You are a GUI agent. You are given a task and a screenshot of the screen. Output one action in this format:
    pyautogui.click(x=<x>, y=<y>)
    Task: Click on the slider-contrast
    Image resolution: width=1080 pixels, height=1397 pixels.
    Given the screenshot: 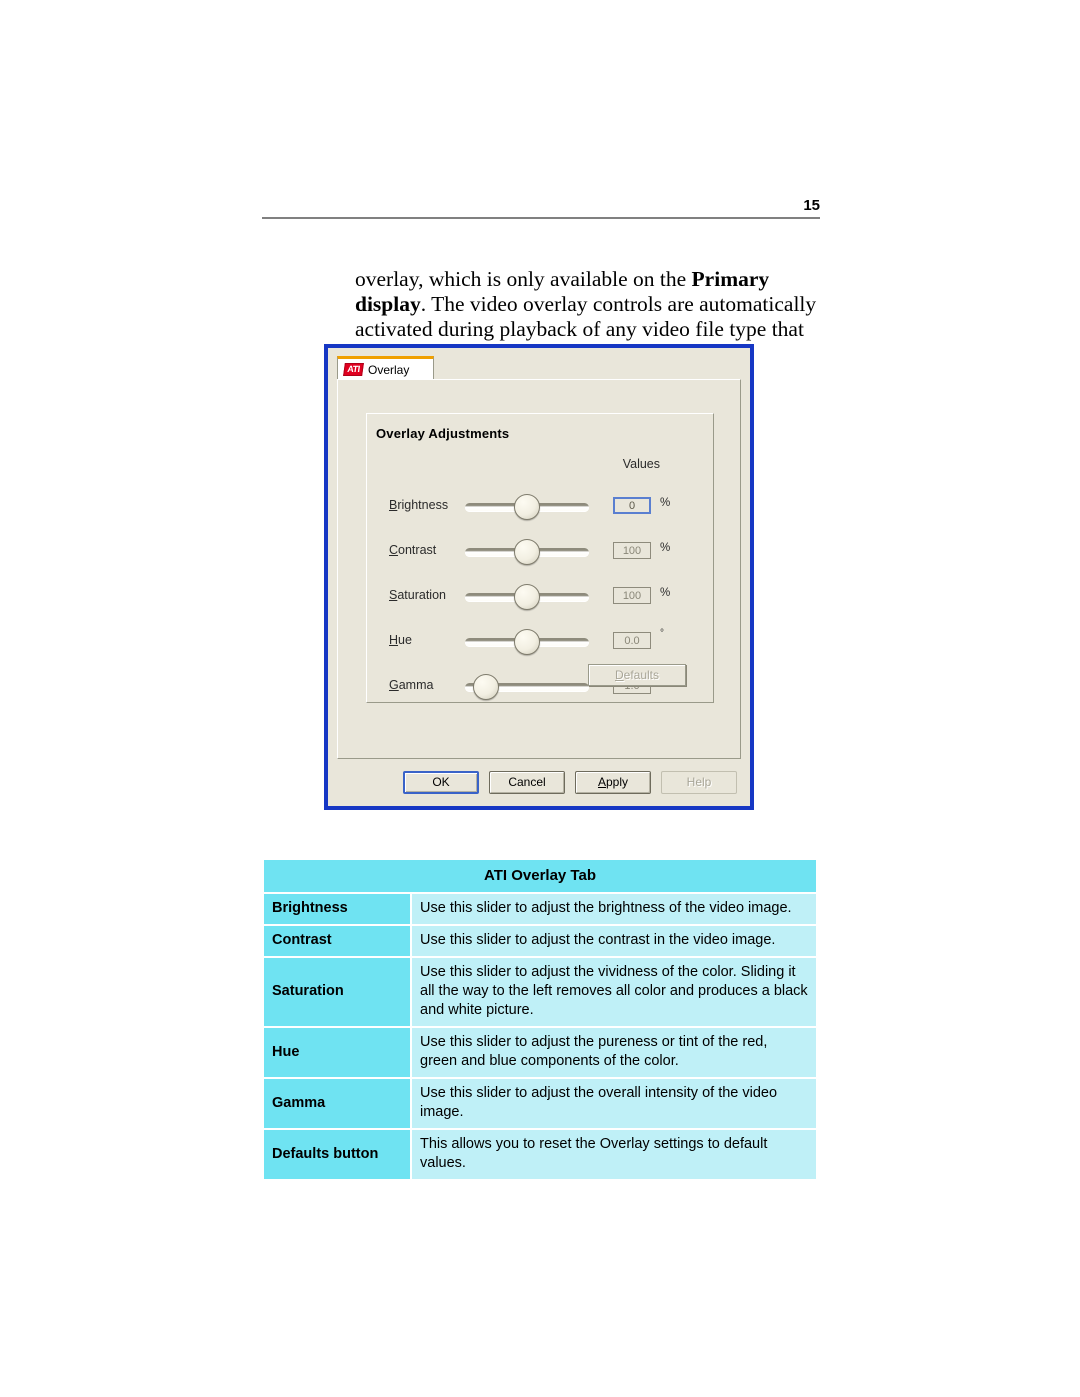 What is the action you would take?
    pyautogui.click(x=527, y=552)
    